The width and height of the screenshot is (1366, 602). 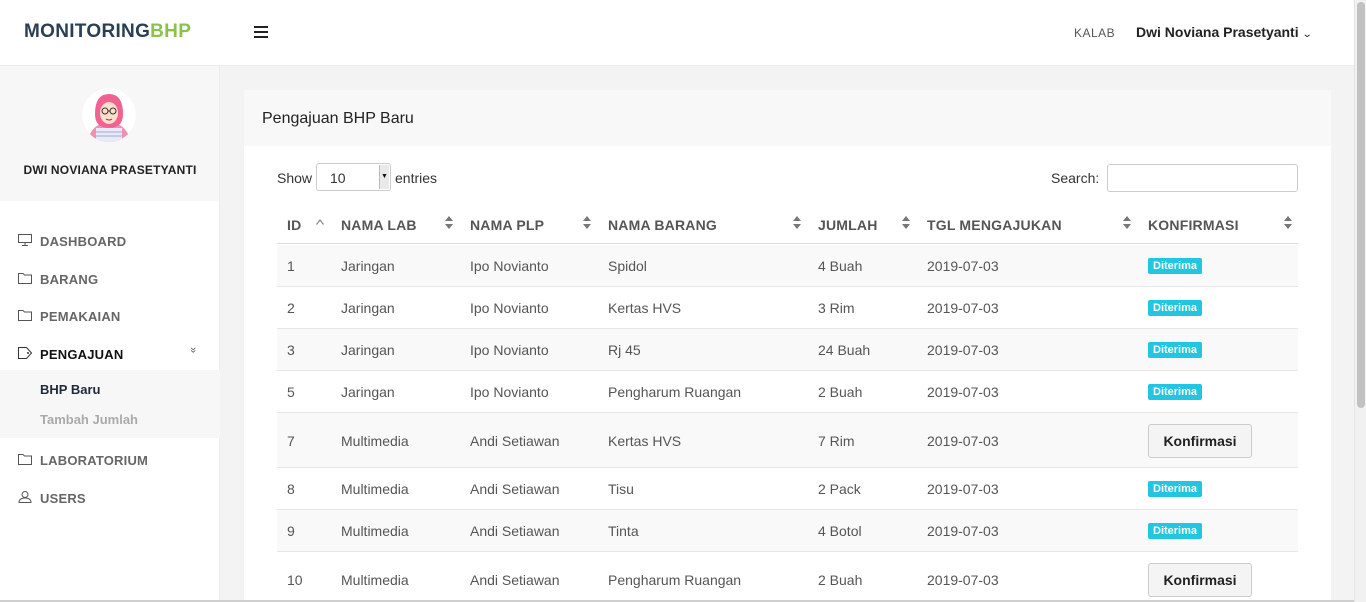 I want to click on submenu-item-tambah-jumlah: Tambah Jumlah, so click(x=89, y=419).